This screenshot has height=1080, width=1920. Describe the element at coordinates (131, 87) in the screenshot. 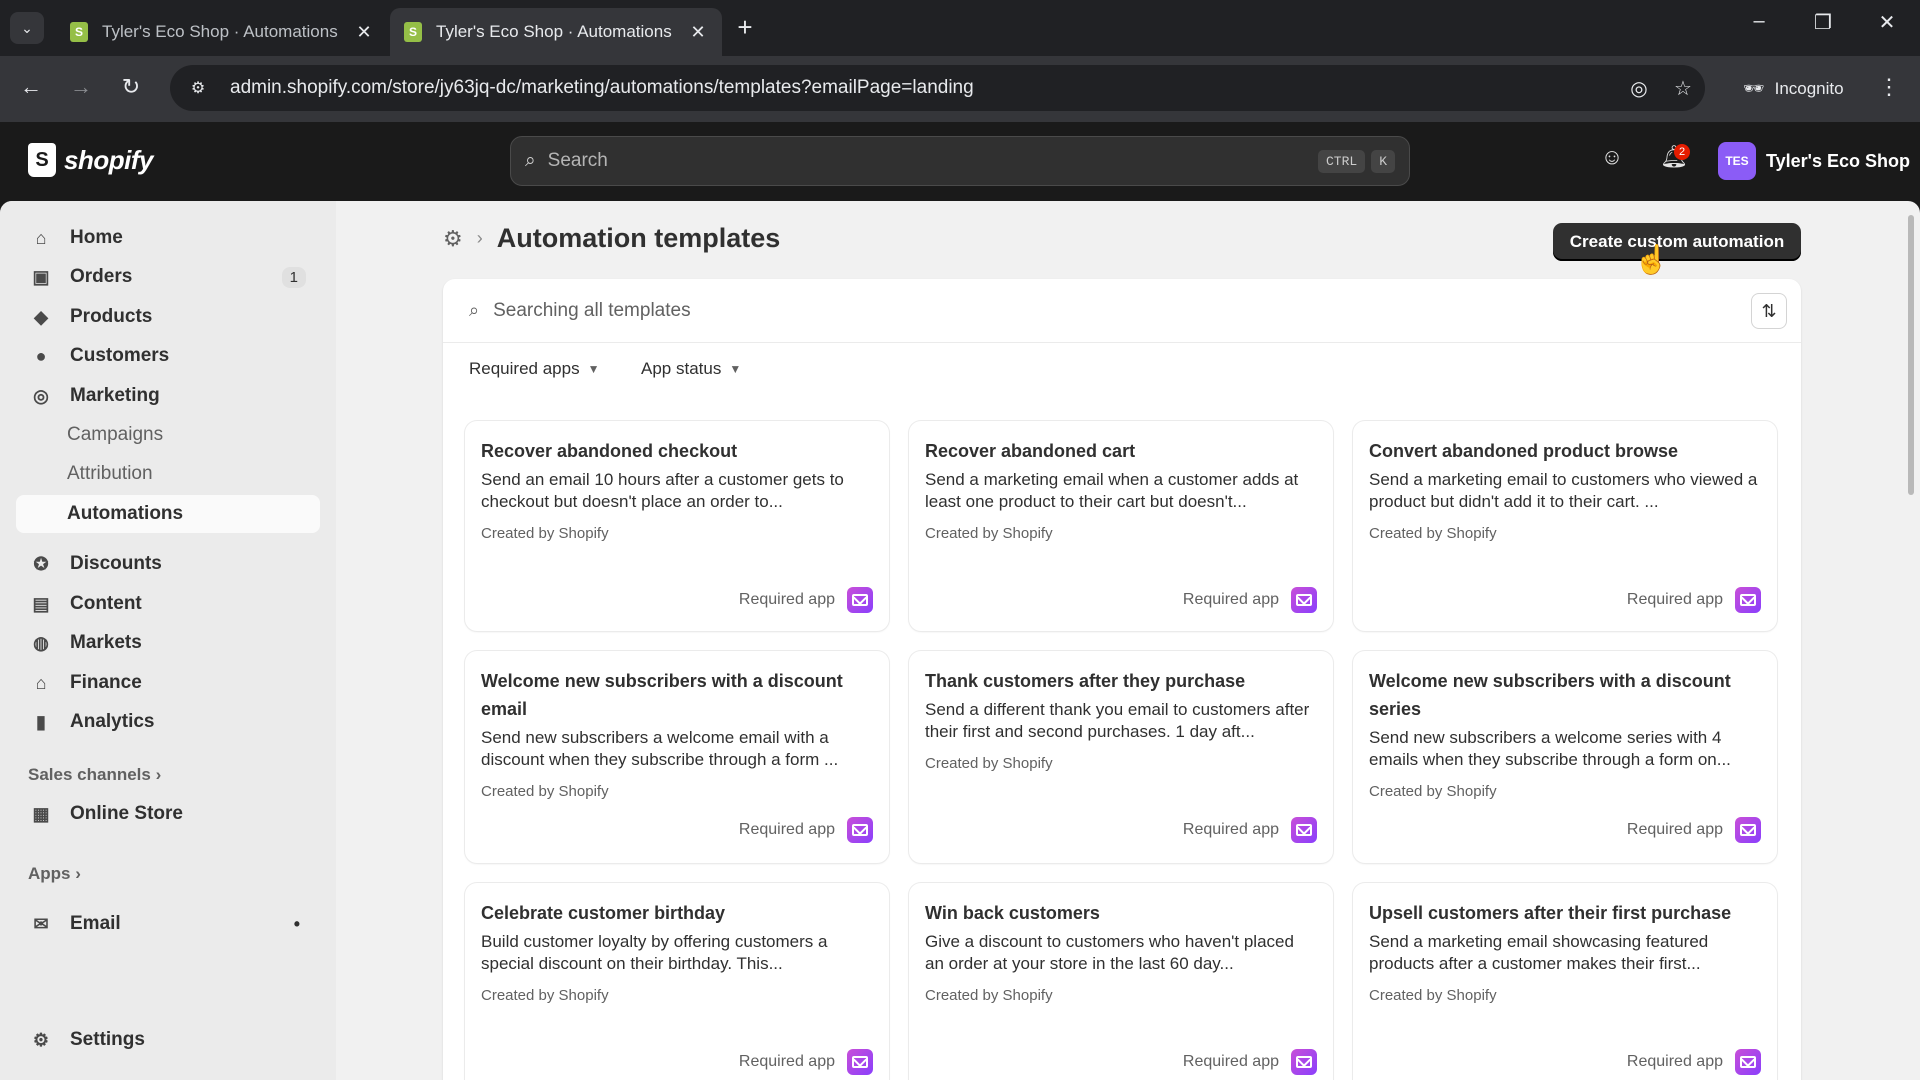

I see `reload-icon: ↻` at that location.